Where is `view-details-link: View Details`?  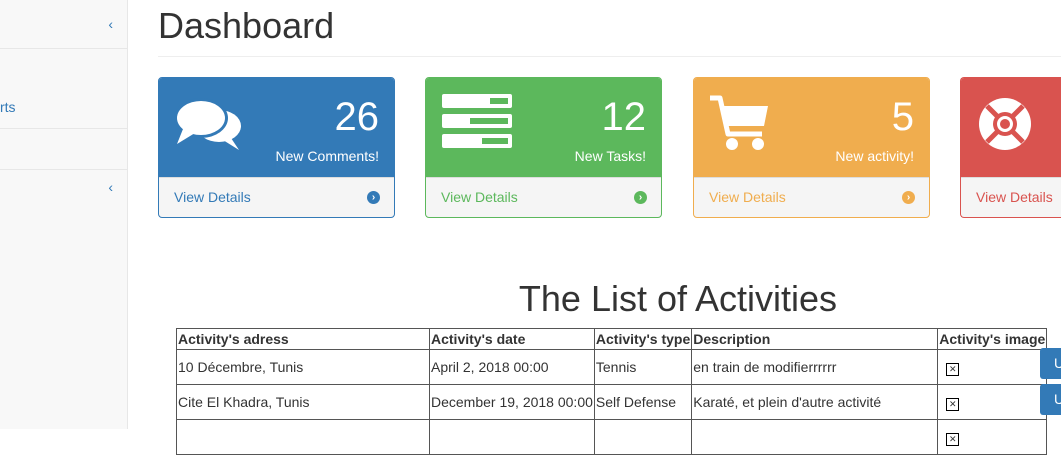
view-details-link: View Details is located at coordinates (1011, 197).